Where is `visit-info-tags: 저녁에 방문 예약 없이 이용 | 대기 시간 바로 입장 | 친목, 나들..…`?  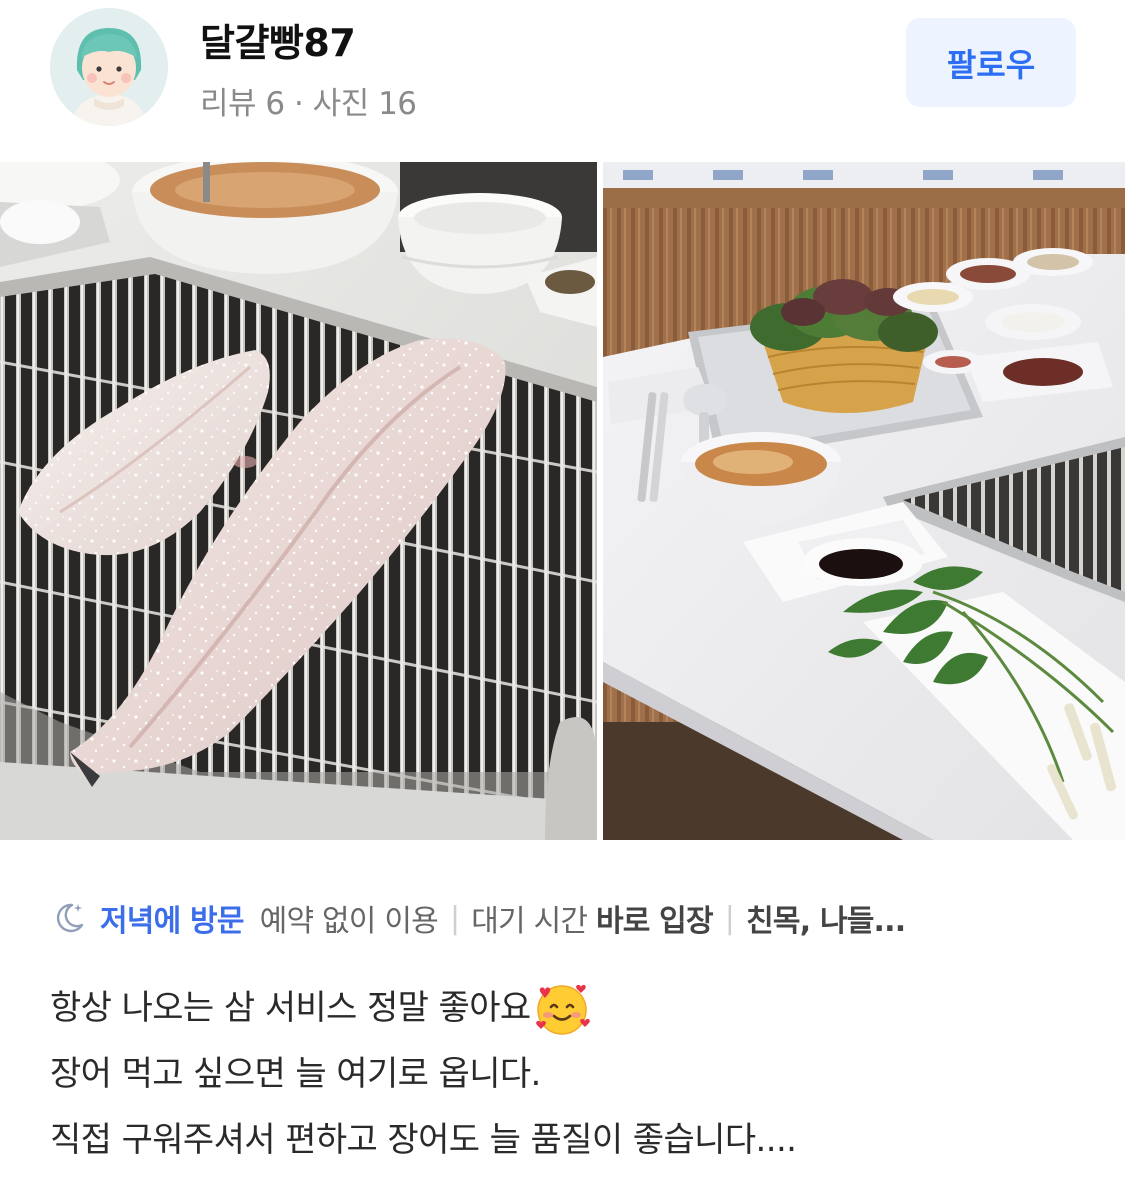 visit-info-tags: 저녁에 방문 예약 없이 이용 | 대기 시간 바로 입장 | 친목, 나들..… is located at coordinates (478, 918).